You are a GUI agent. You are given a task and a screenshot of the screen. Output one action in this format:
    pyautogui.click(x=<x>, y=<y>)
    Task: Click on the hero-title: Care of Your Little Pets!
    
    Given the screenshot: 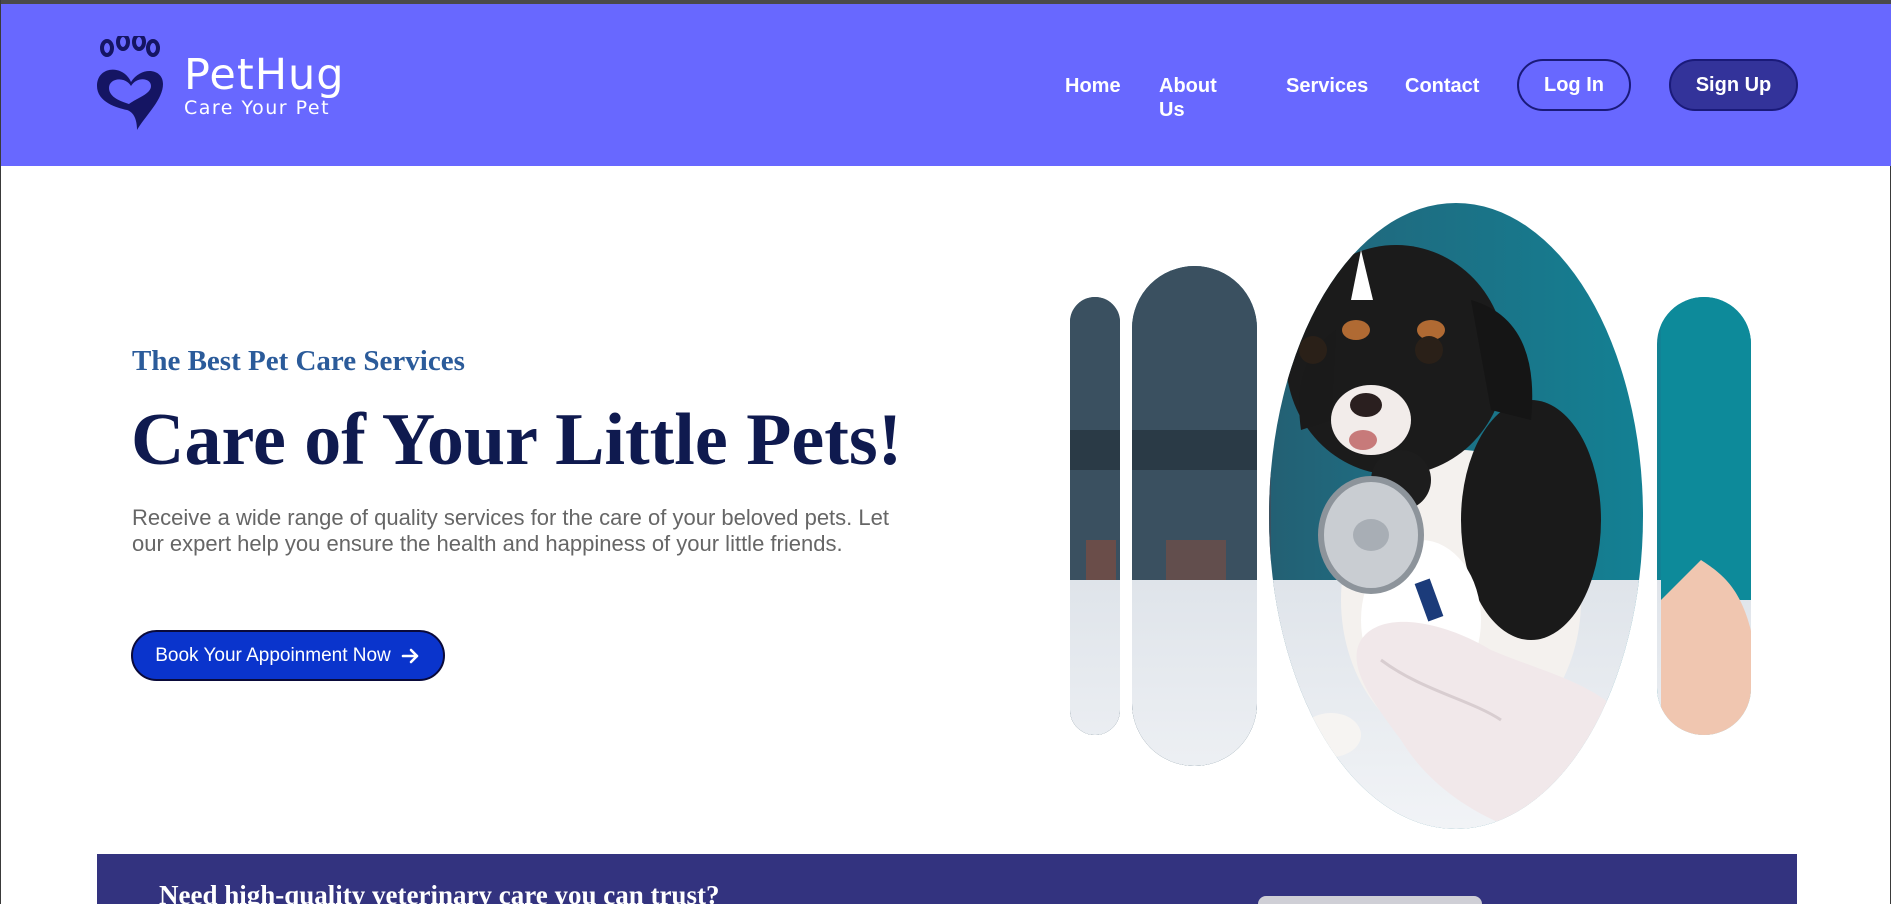 What is the action you would take?
    pyautogui.click(x=517, y=440)
    